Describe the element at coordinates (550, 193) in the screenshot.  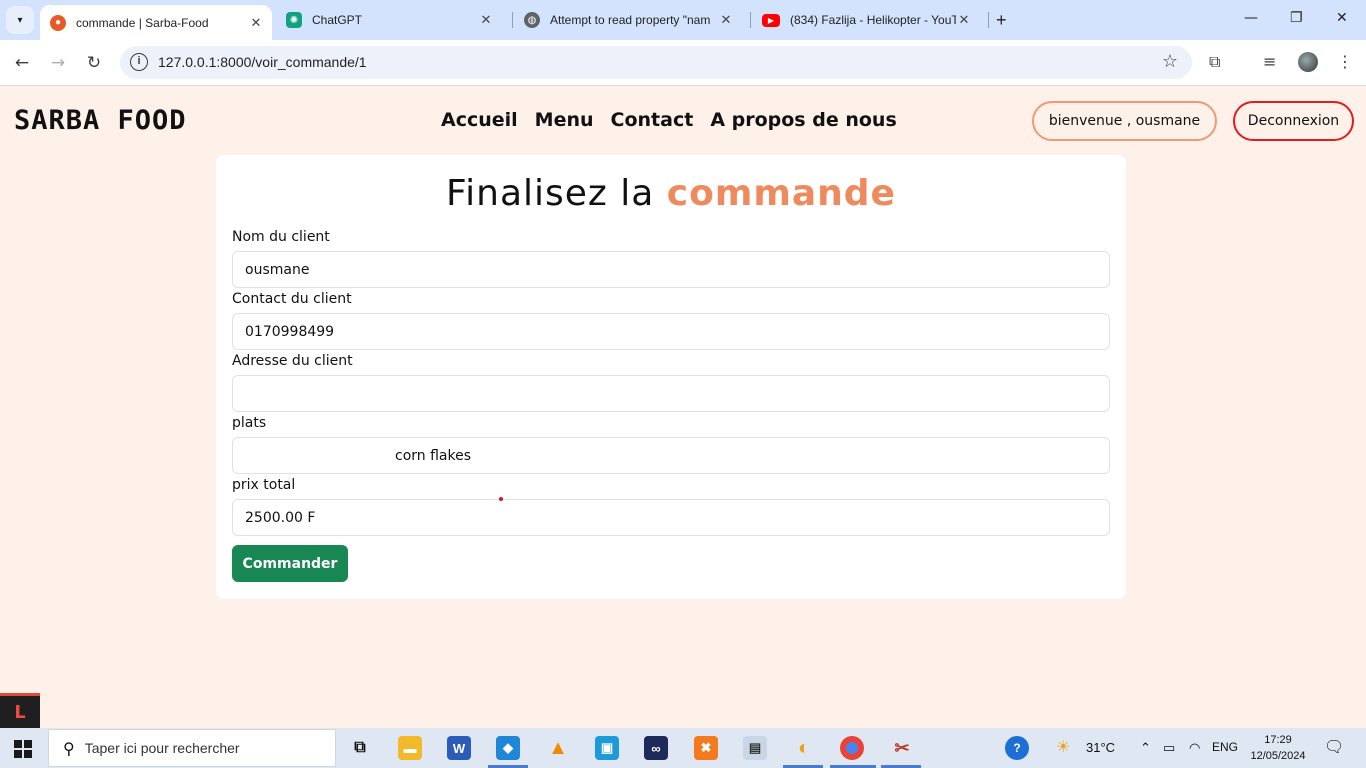
I see `title-prefix: Finalisez la` at that location.